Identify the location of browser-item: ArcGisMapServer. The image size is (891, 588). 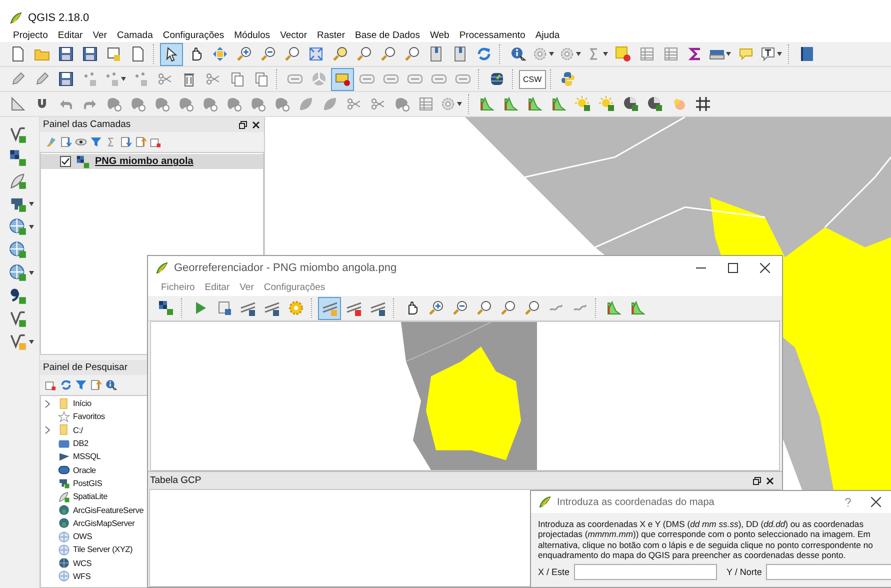
(88, 523).